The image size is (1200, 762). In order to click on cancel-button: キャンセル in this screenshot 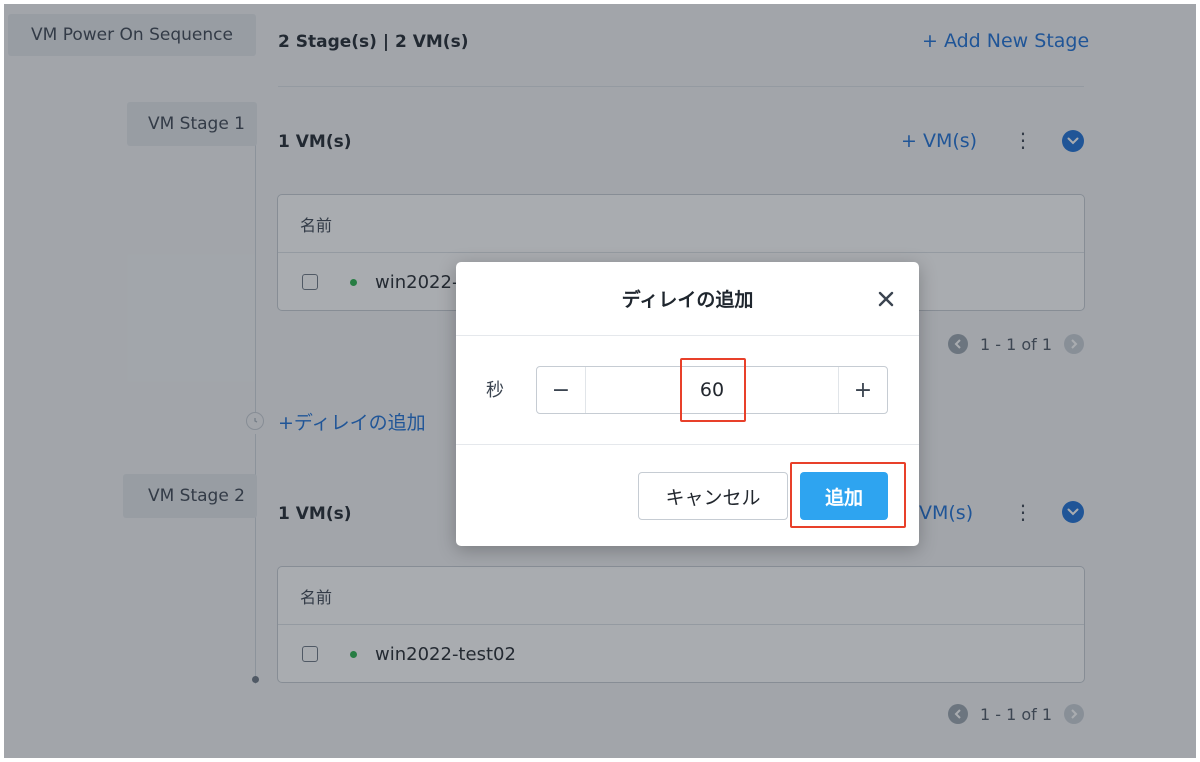, I will do `click(713, 496)`.